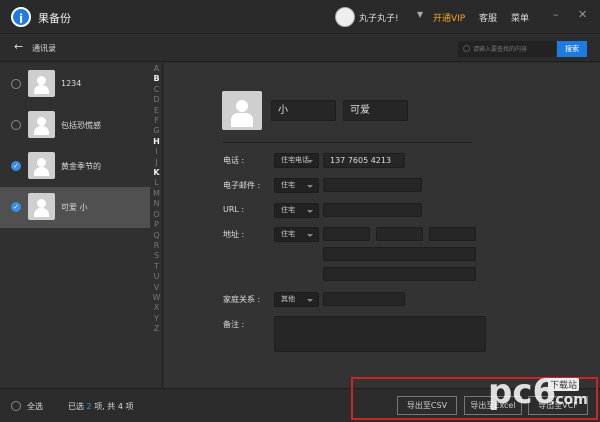 This screenshot has width=600, height=422. What do you see at coordinates (380, 334) in the screenshot?
I see `notes-field` at bounding box center [380, 334].